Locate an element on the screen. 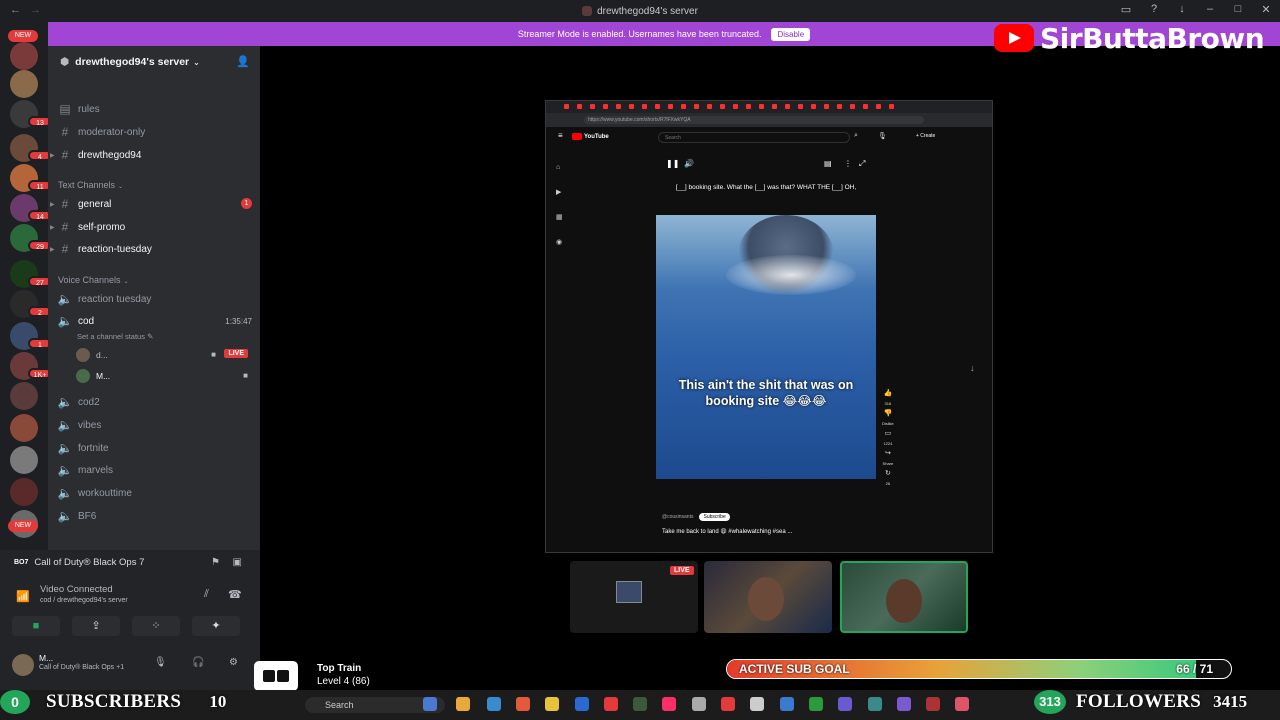  create-button: + Create is located at coordinates (925, 136).